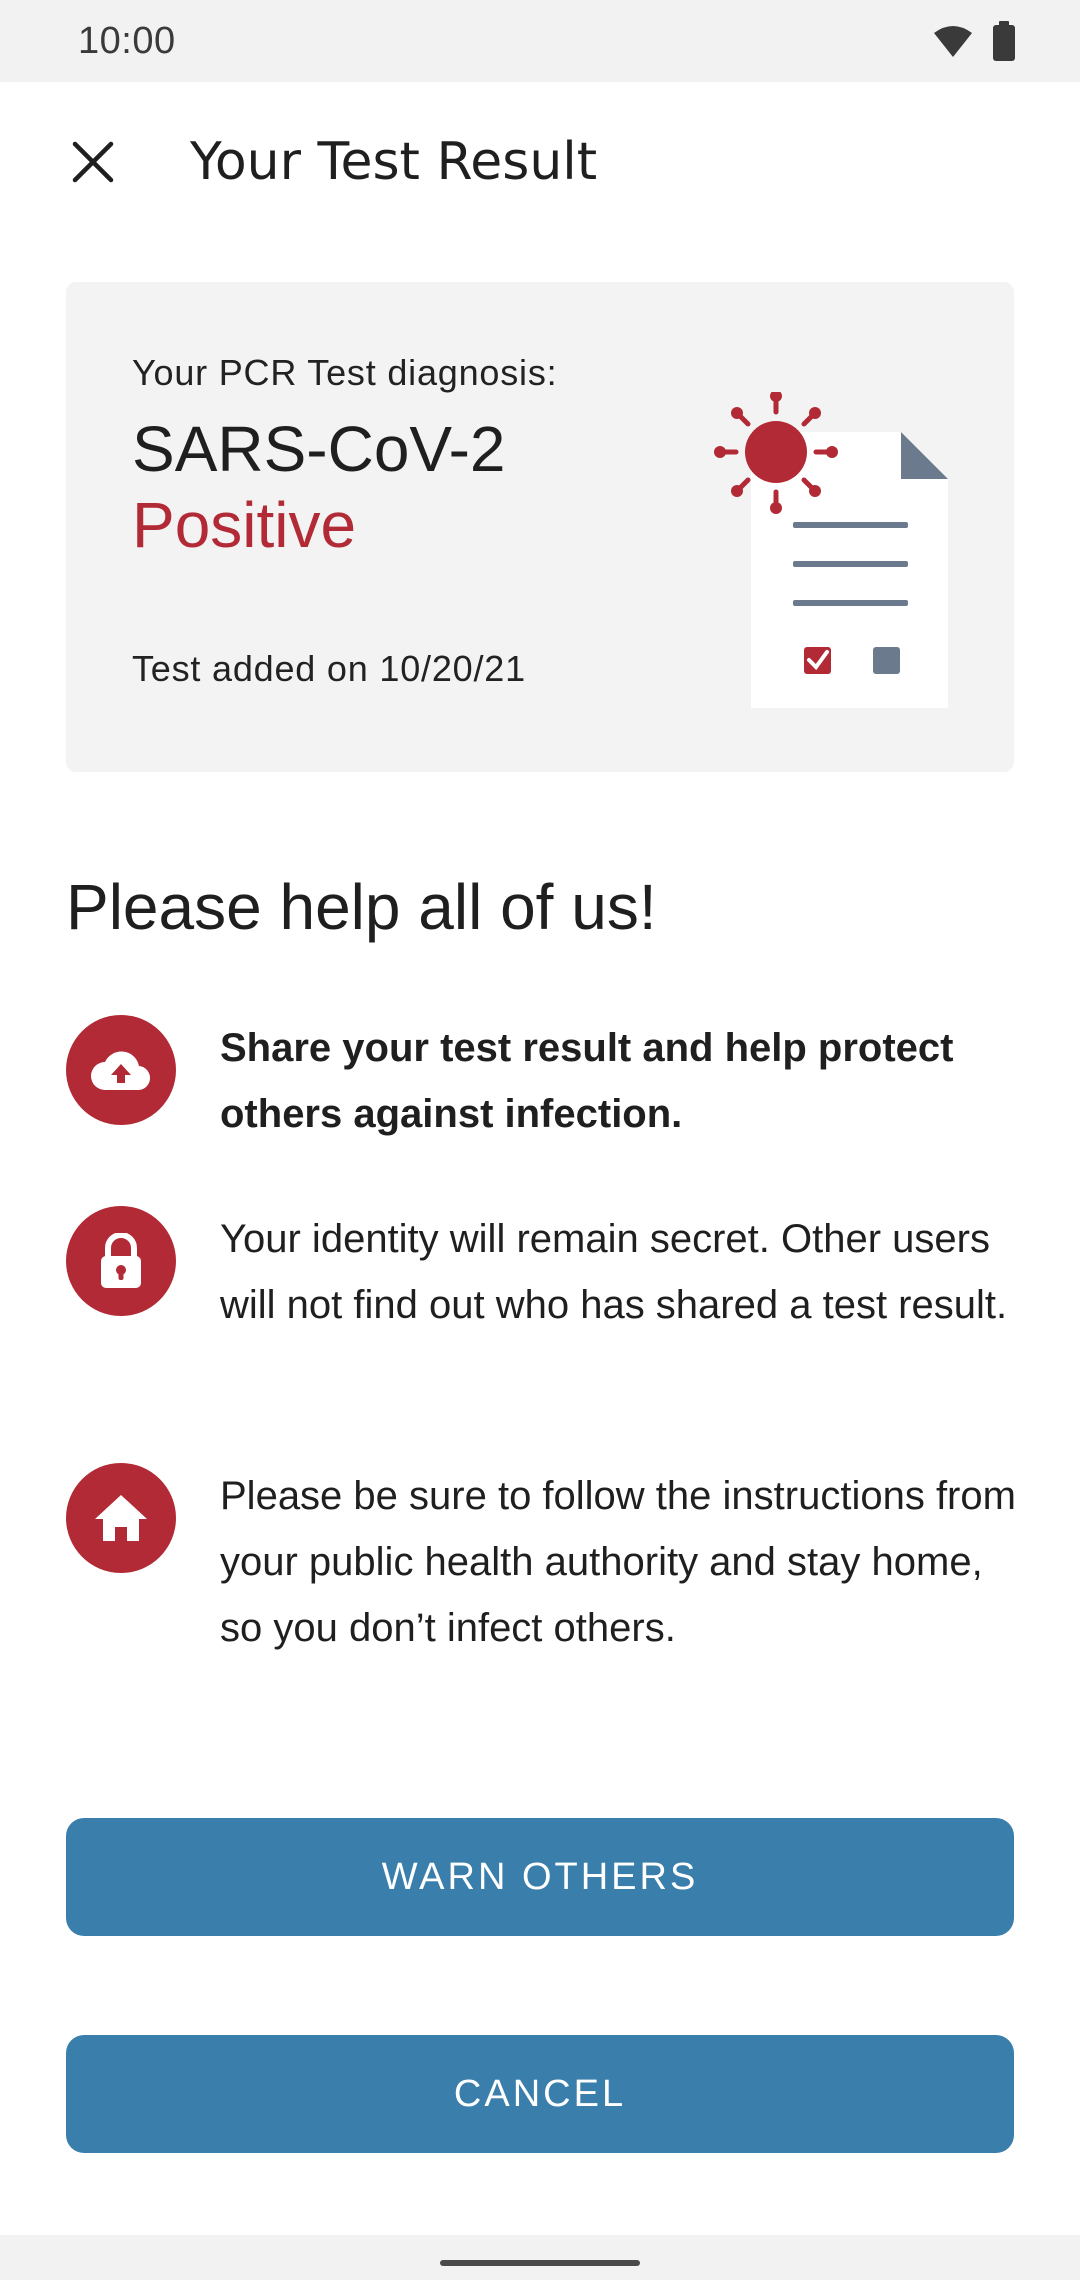 This screenshot has height=2280, width=1080. Describe the element at coordinates (1004, 41) in the screenshot. I see `battery-icon` at that location.